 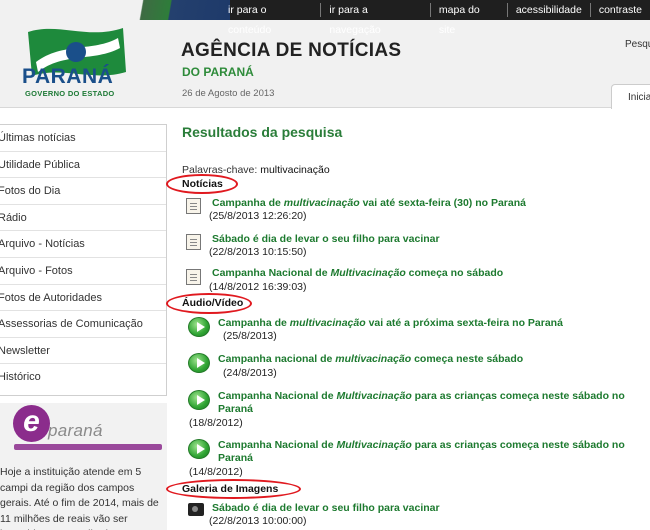 I want to click on sidebar-item-photos-of-day: Fotos do Dia, so click(x=83, y=191).